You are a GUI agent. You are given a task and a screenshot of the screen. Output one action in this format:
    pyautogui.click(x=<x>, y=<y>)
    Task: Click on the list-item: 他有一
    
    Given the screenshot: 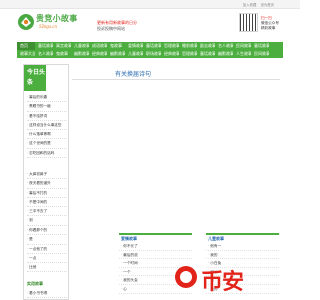 What is the action you would take?
    pyautogui.click(x=242, y=246)
    